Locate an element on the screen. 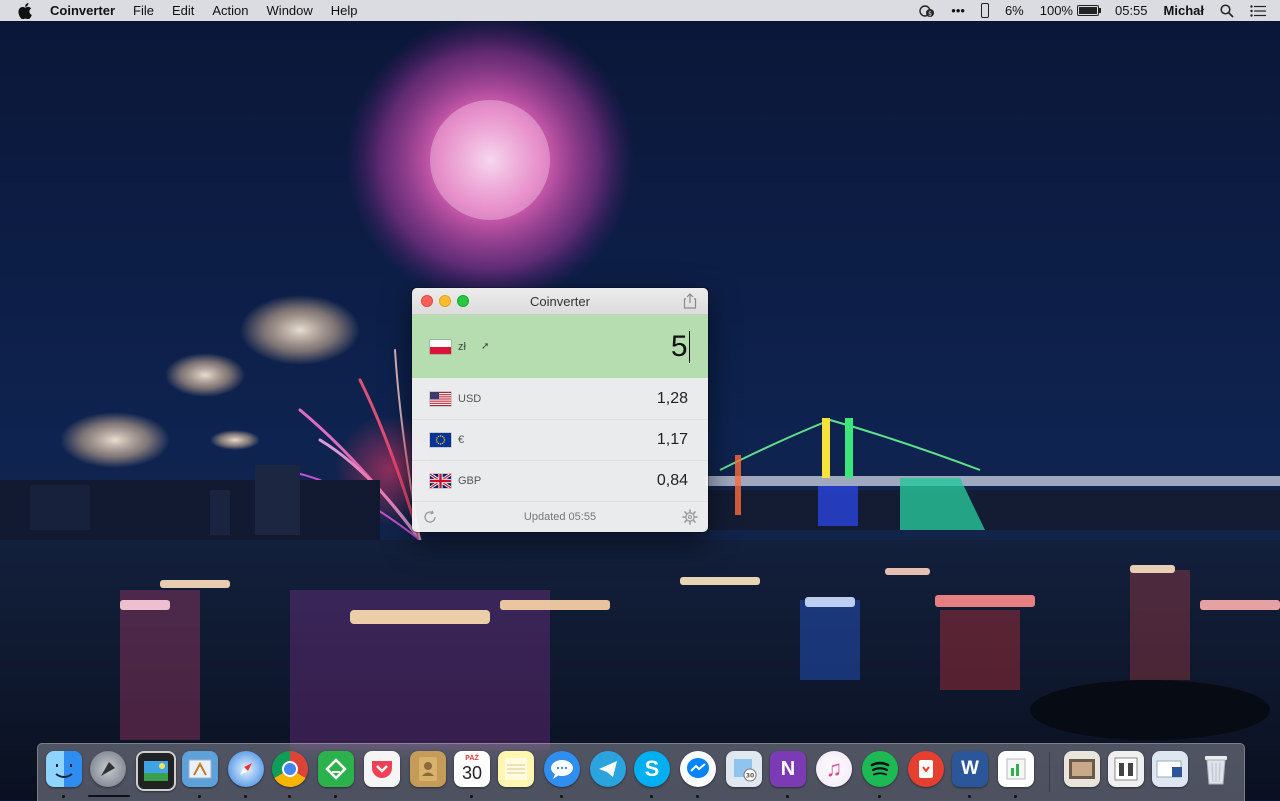 The height and width of the screenshot is (801, 1280). base-currency-label: zł is located at coordinates (462, 347).